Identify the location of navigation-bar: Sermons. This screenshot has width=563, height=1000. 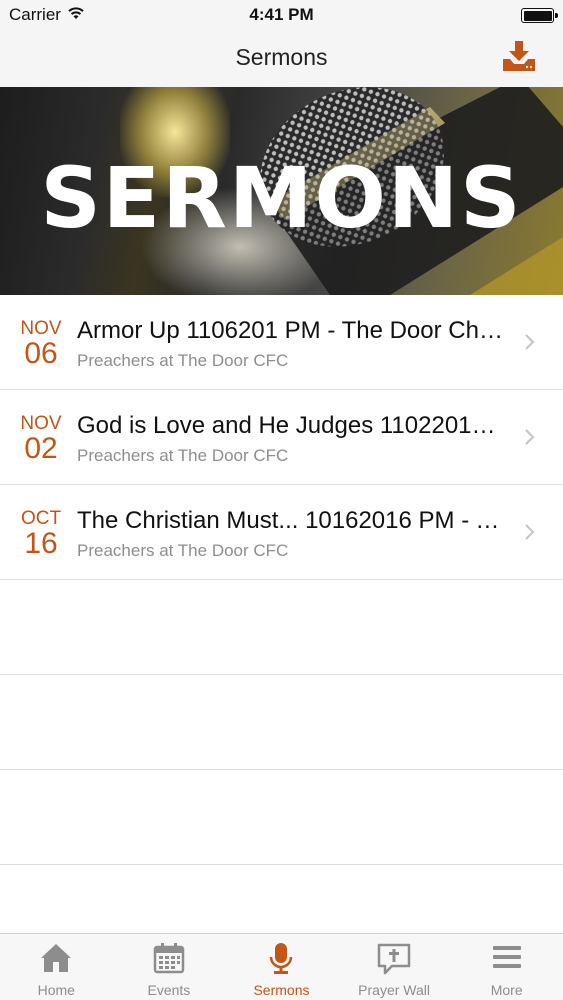
(281, 58).